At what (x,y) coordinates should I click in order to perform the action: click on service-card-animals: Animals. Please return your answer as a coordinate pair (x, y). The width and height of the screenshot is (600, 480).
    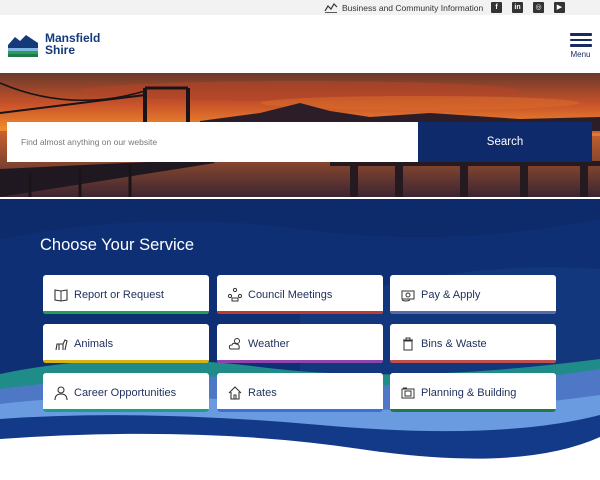
    Looking at the image, I should click on (126, 343).